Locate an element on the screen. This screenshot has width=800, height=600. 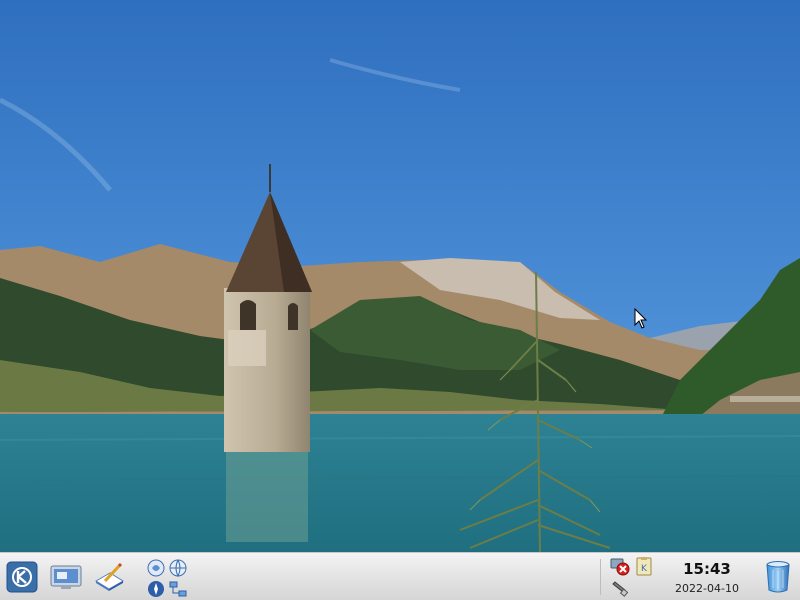
klipper-icon: K is located at coordinates (644, 566).